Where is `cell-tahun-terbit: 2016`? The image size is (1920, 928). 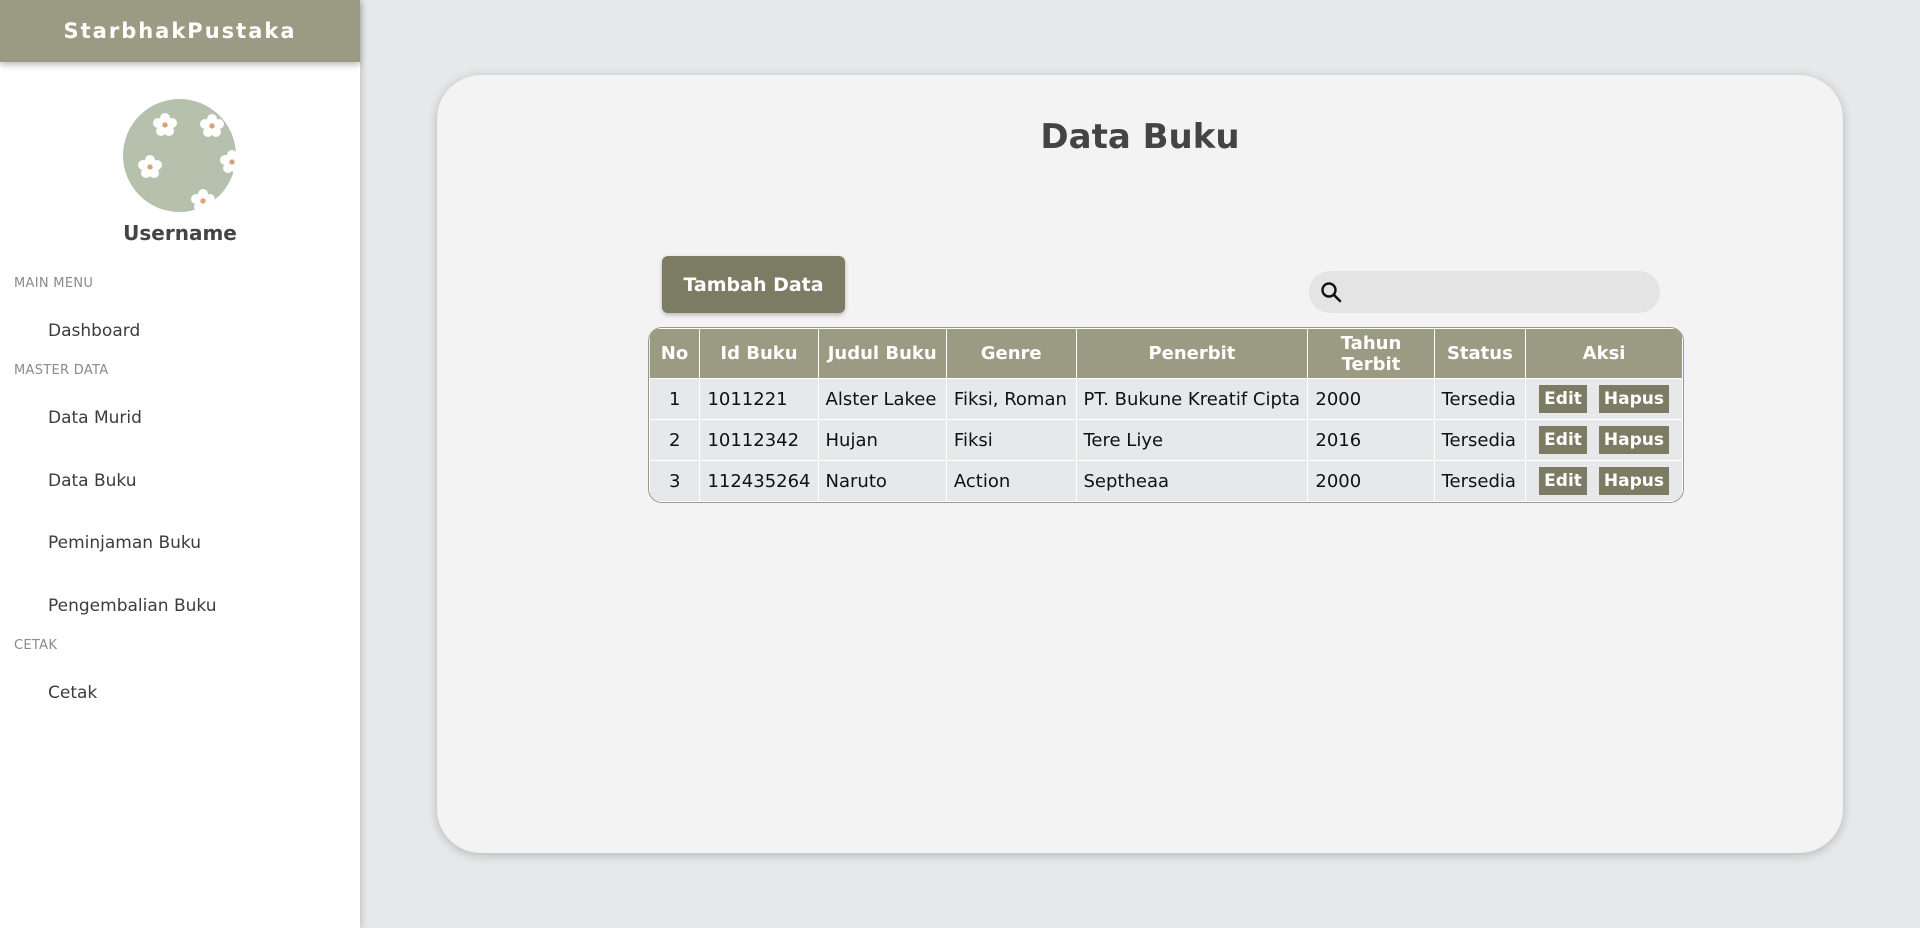
cell-tahun-terbit: 2016 is located at coordinates (1371, 440).